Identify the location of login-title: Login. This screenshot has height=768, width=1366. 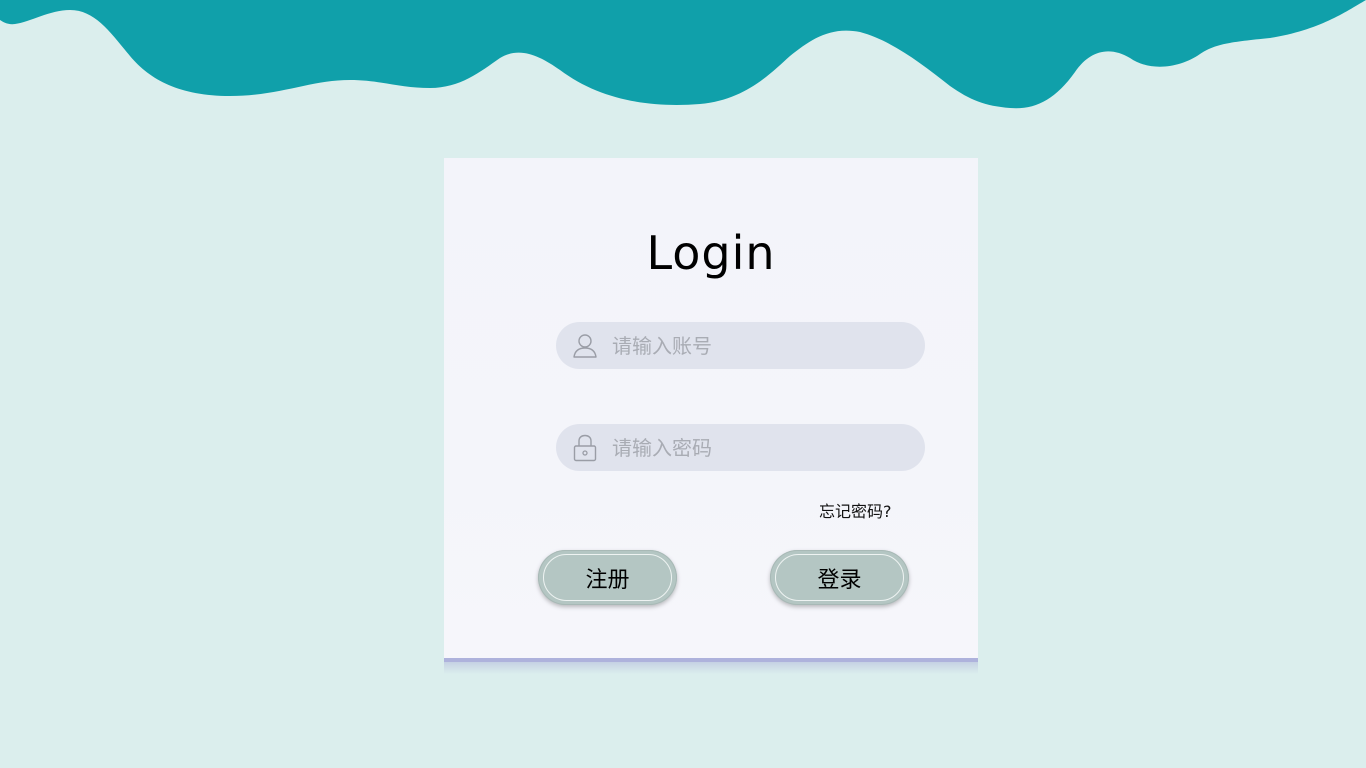
(711, 253).